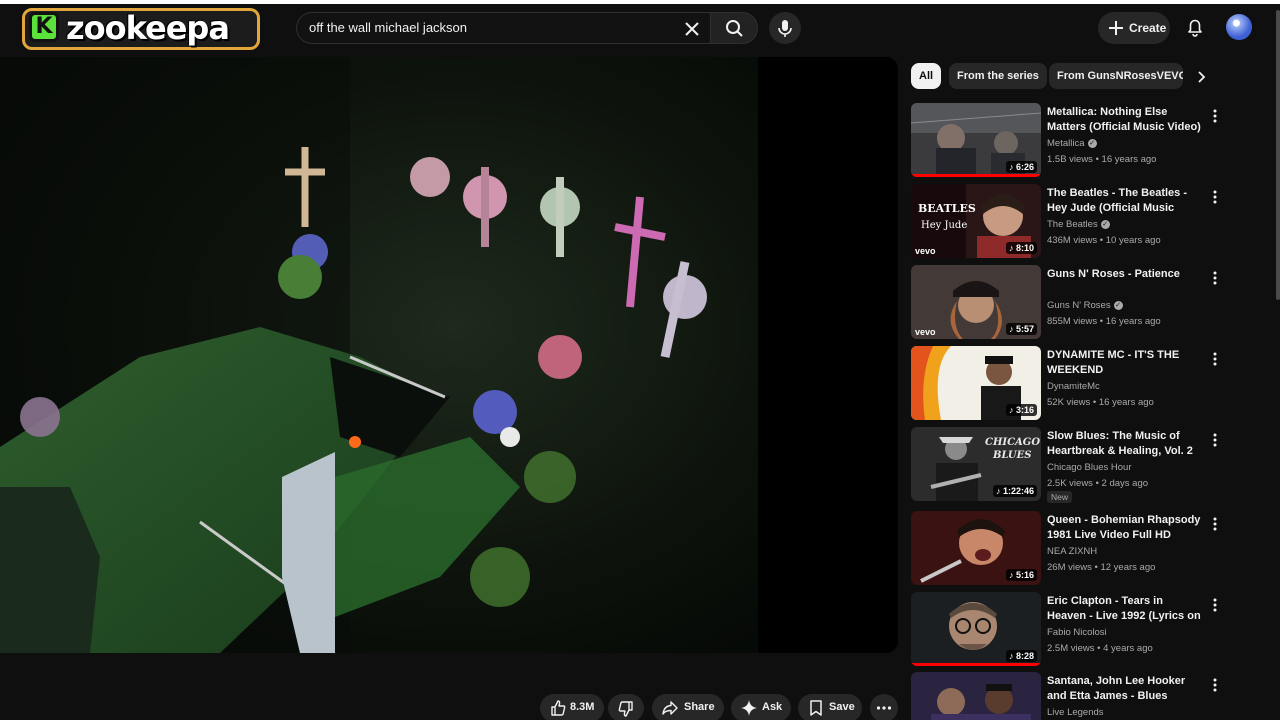 This screenshot has height=720, width=1280. I want to click on like-count: 8.3M, so click(582, 707).